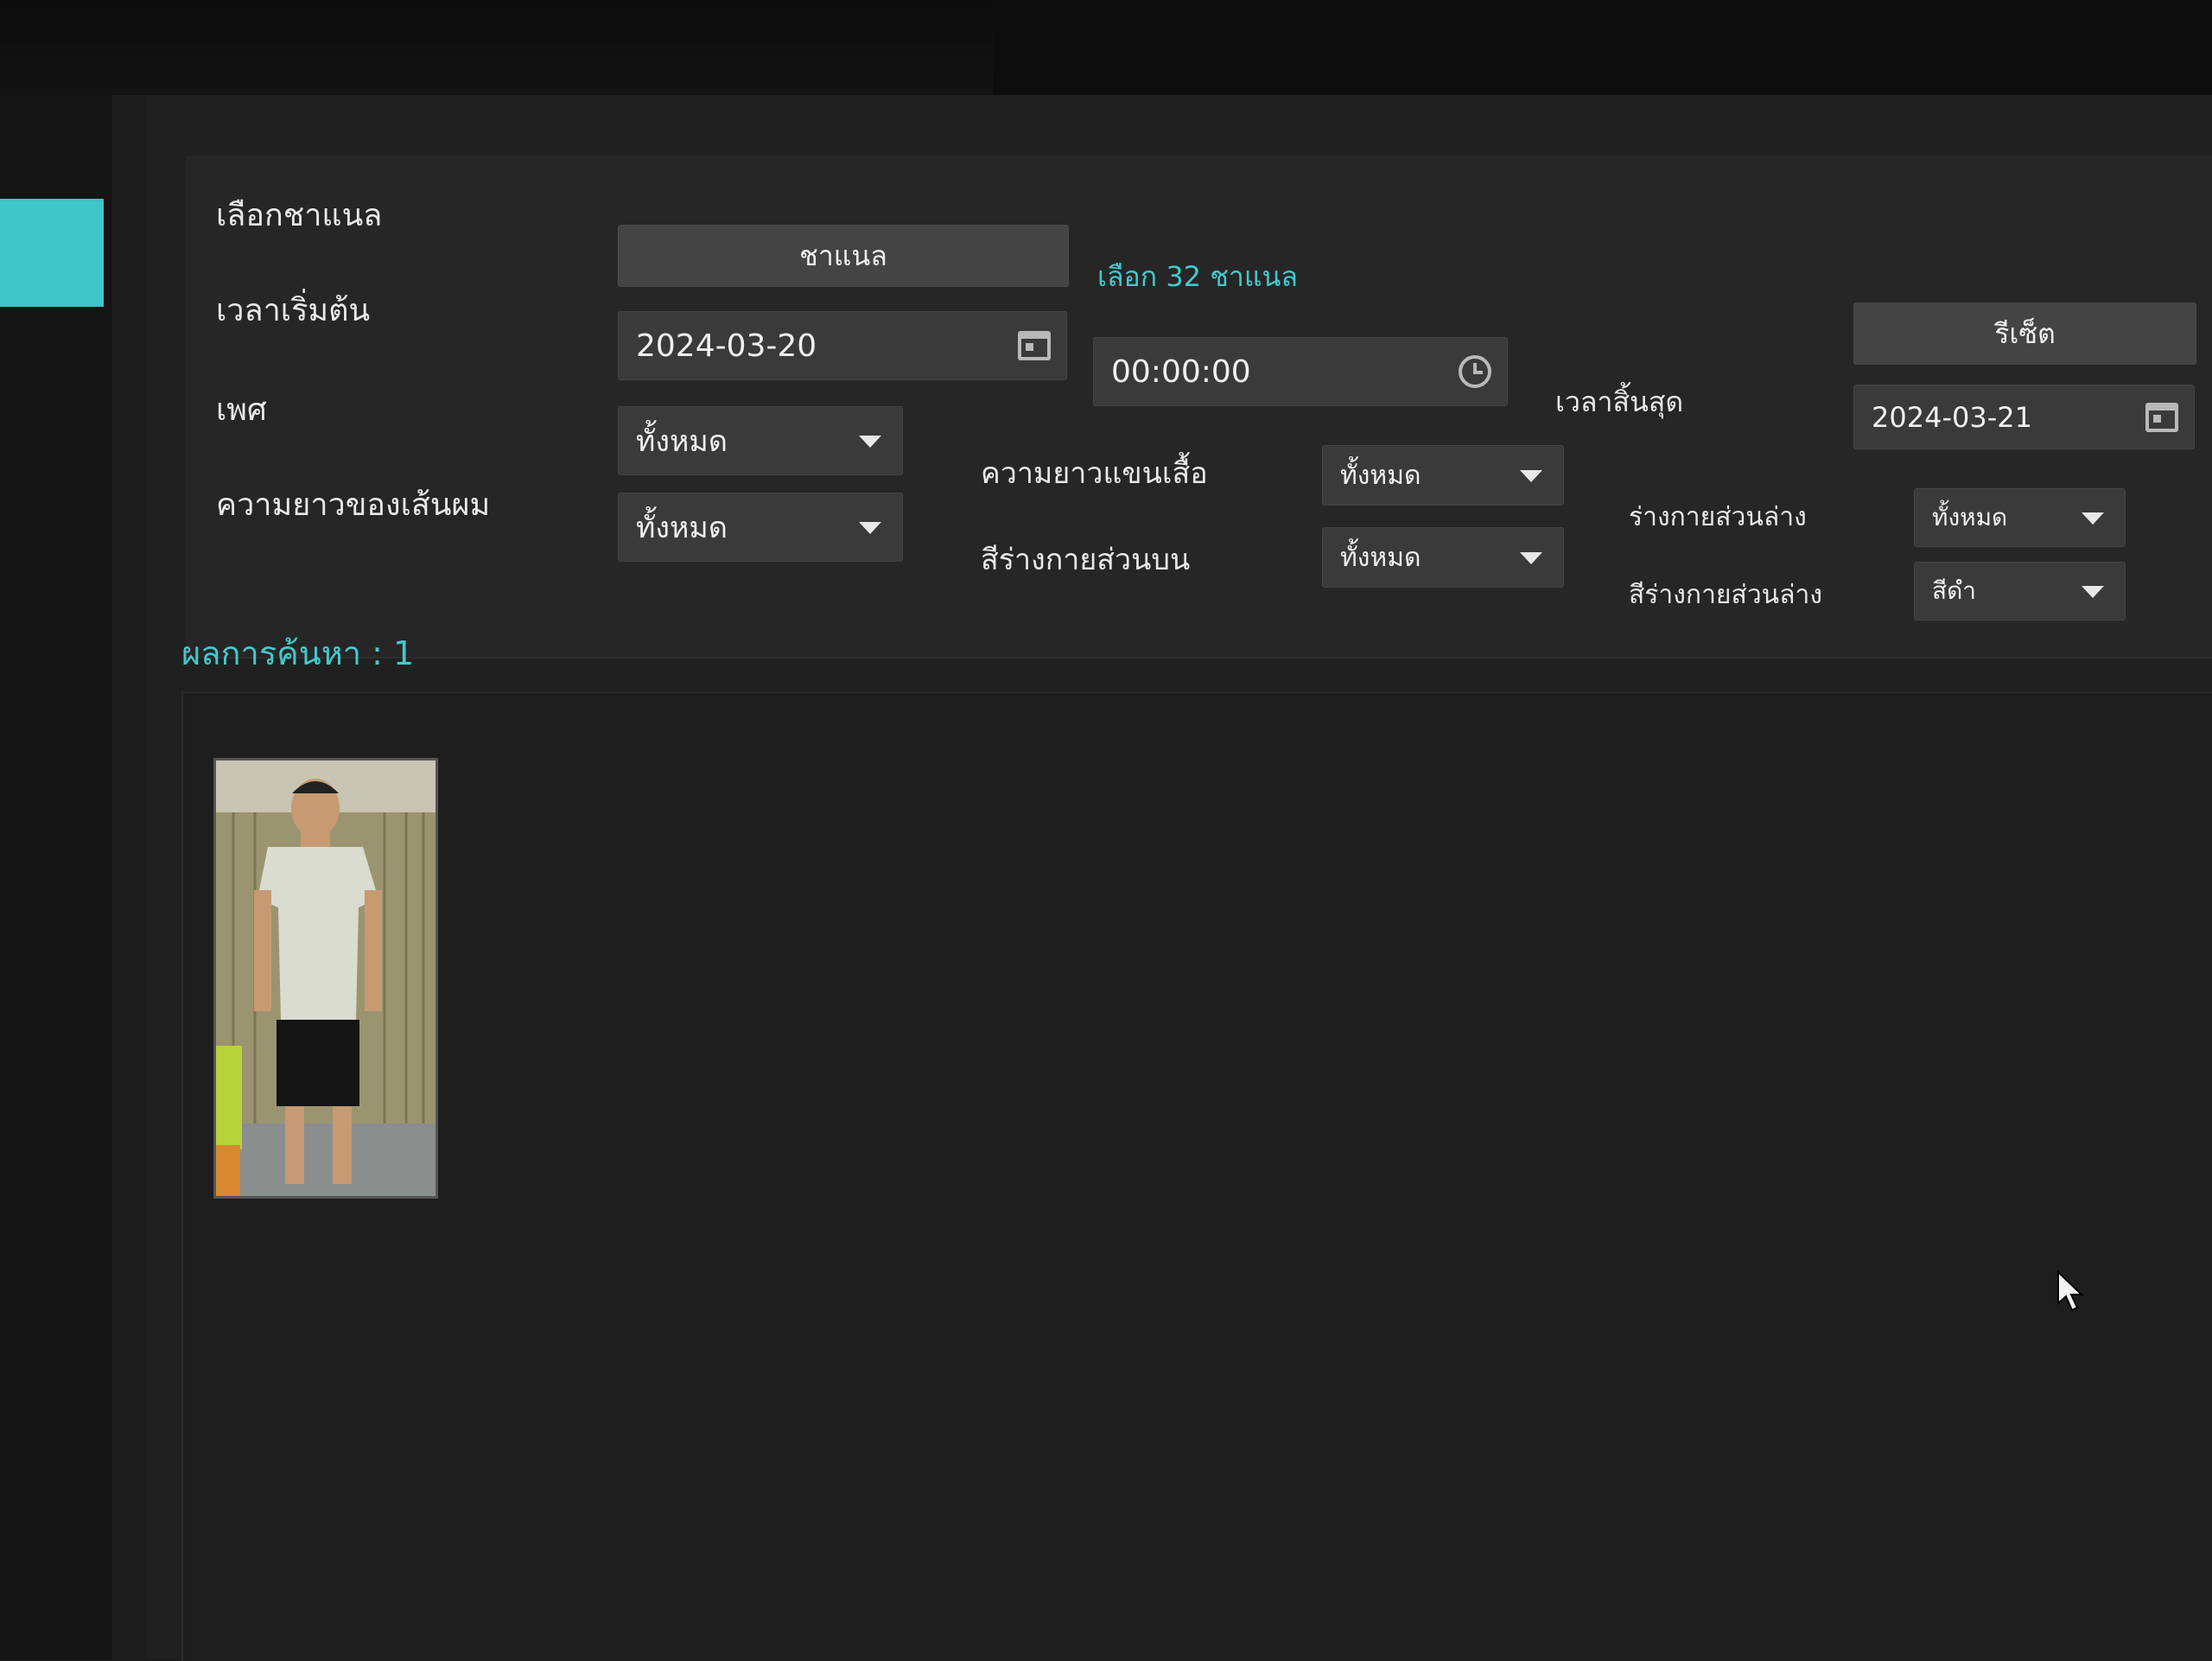 The width and height of the screenshot is (2212, 1661). Describe the element at coordinates (1718, 517) in the screenshot. I see `lower-body-label: ร่างกายส่วนล่าง` at that location.